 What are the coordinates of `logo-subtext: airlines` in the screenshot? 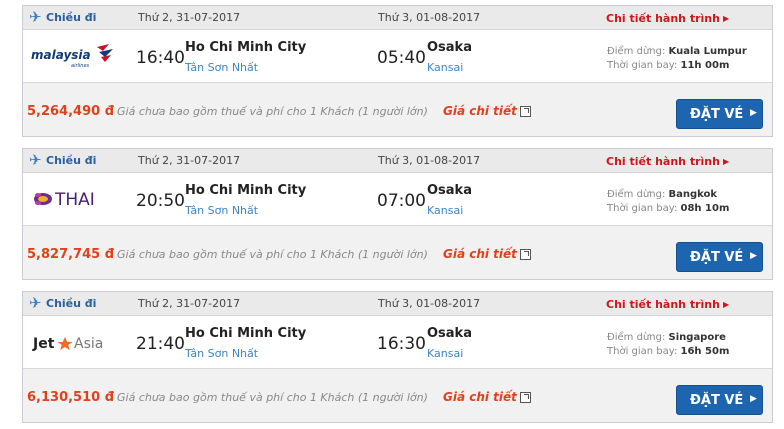 It's located at (80, 66).